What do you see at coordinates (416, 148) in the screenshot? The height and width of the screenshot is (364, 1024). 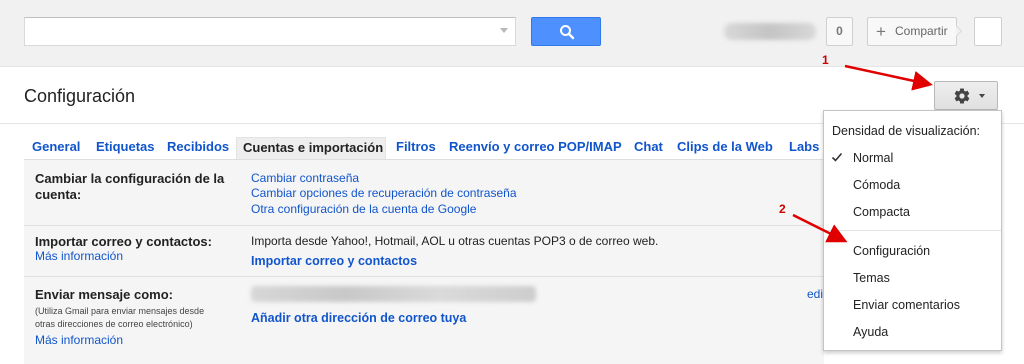 I see `tab-filtros: Filtros` at bounding box center [416, 148].